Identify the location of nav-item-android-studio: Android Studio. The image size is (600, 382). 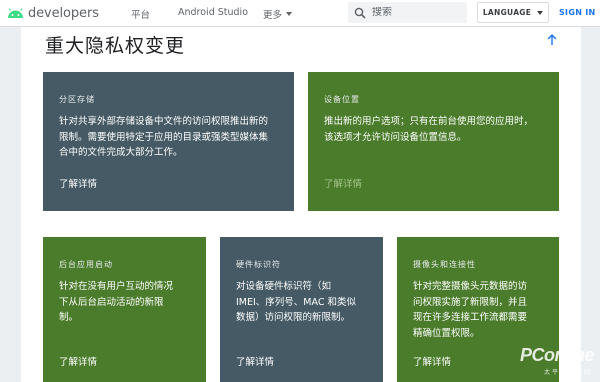
(213, 12).